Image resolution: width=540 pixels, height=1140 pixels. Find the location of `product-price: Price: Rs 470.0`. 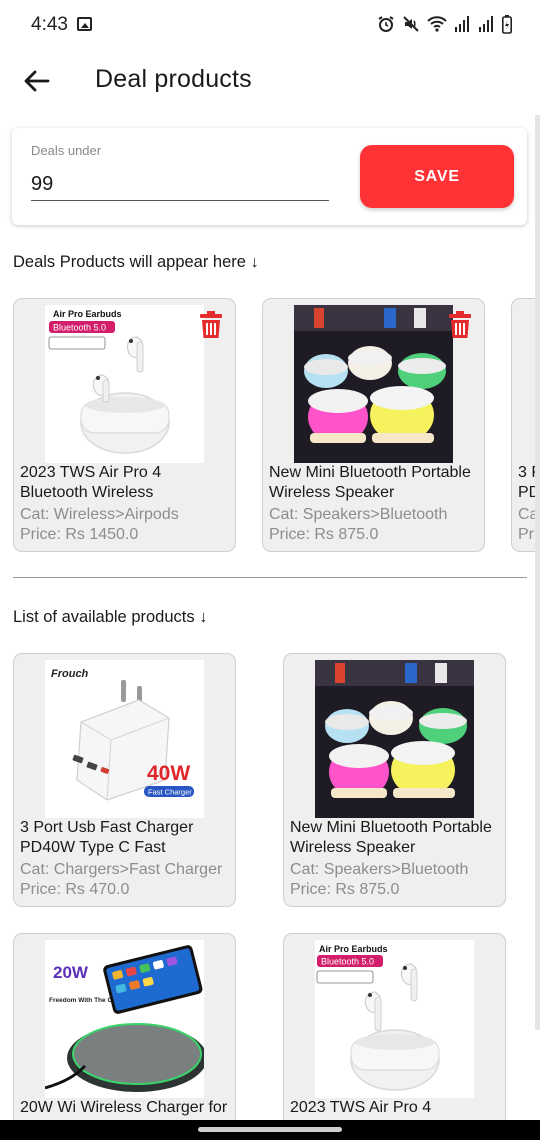

product-price: Price: Rs 470.0 is located at coordinates (75, 889).